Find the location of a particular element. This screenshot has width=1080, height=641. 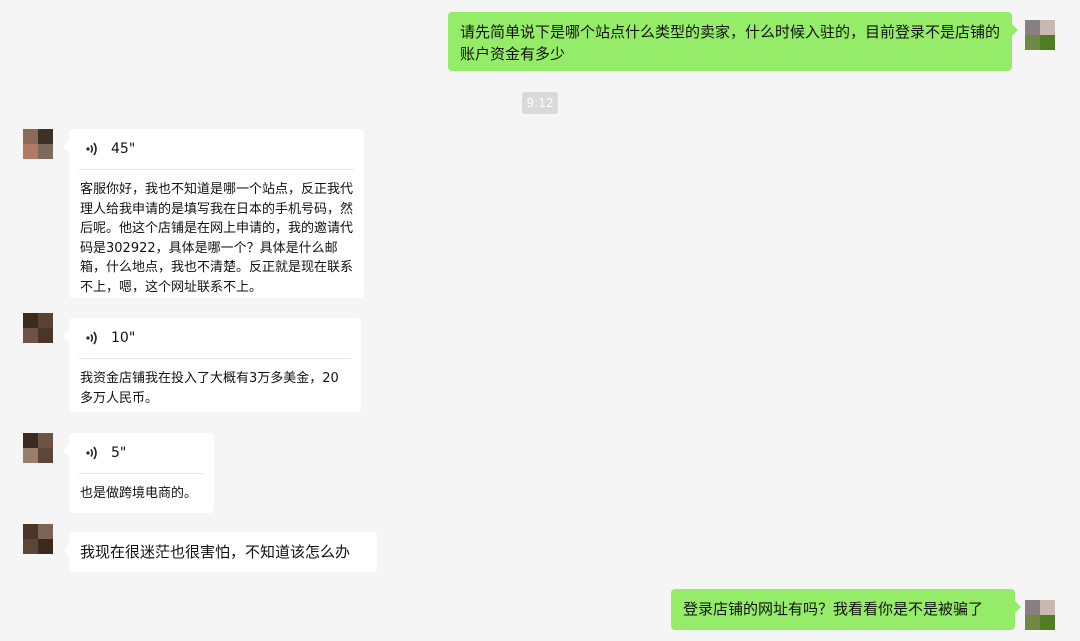

received-message: 我现在很迷茫也很害怕，不知道该怎么办 is located at coordinates (220, 552).